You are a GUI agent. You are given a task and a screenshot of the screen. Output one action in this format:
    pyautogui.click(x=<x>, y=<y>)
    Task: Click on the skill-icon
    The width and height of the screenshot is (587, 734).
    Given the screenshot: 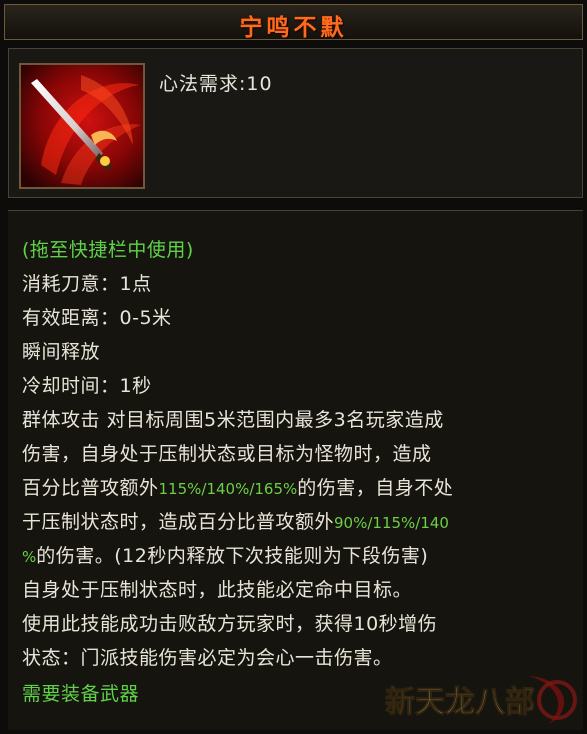 What is the action you would take?
    pyautogui.click(x=82, y=126)
    